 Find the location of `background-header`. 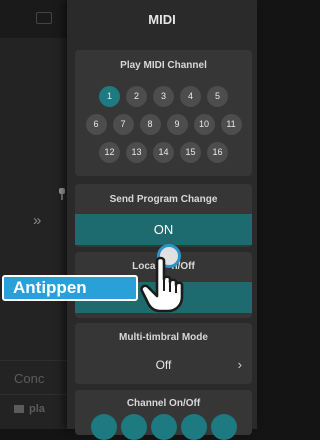

background-header is located at coordinates (36, 19).